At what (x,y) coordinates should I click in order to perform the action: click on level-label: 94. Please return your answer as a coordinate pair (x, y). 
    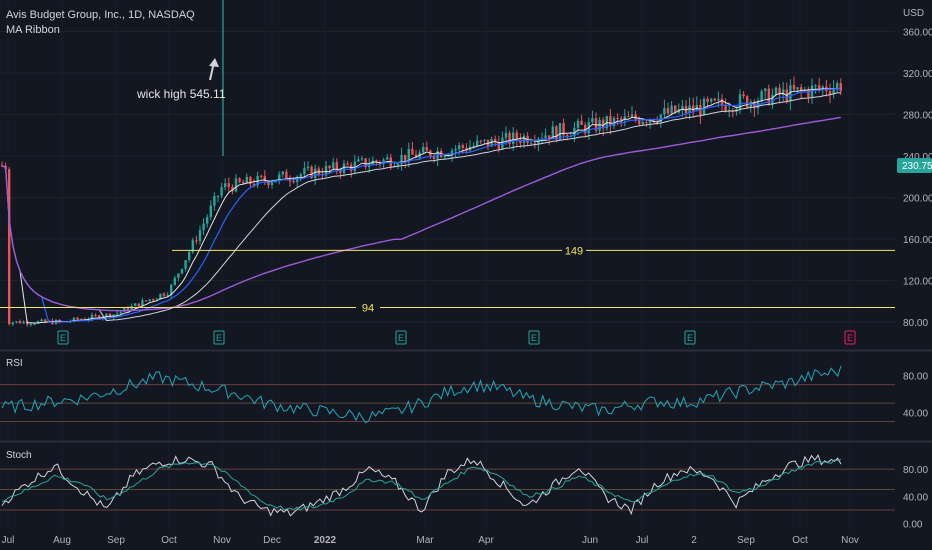
    Looking at the image, I should click on (368, 308).